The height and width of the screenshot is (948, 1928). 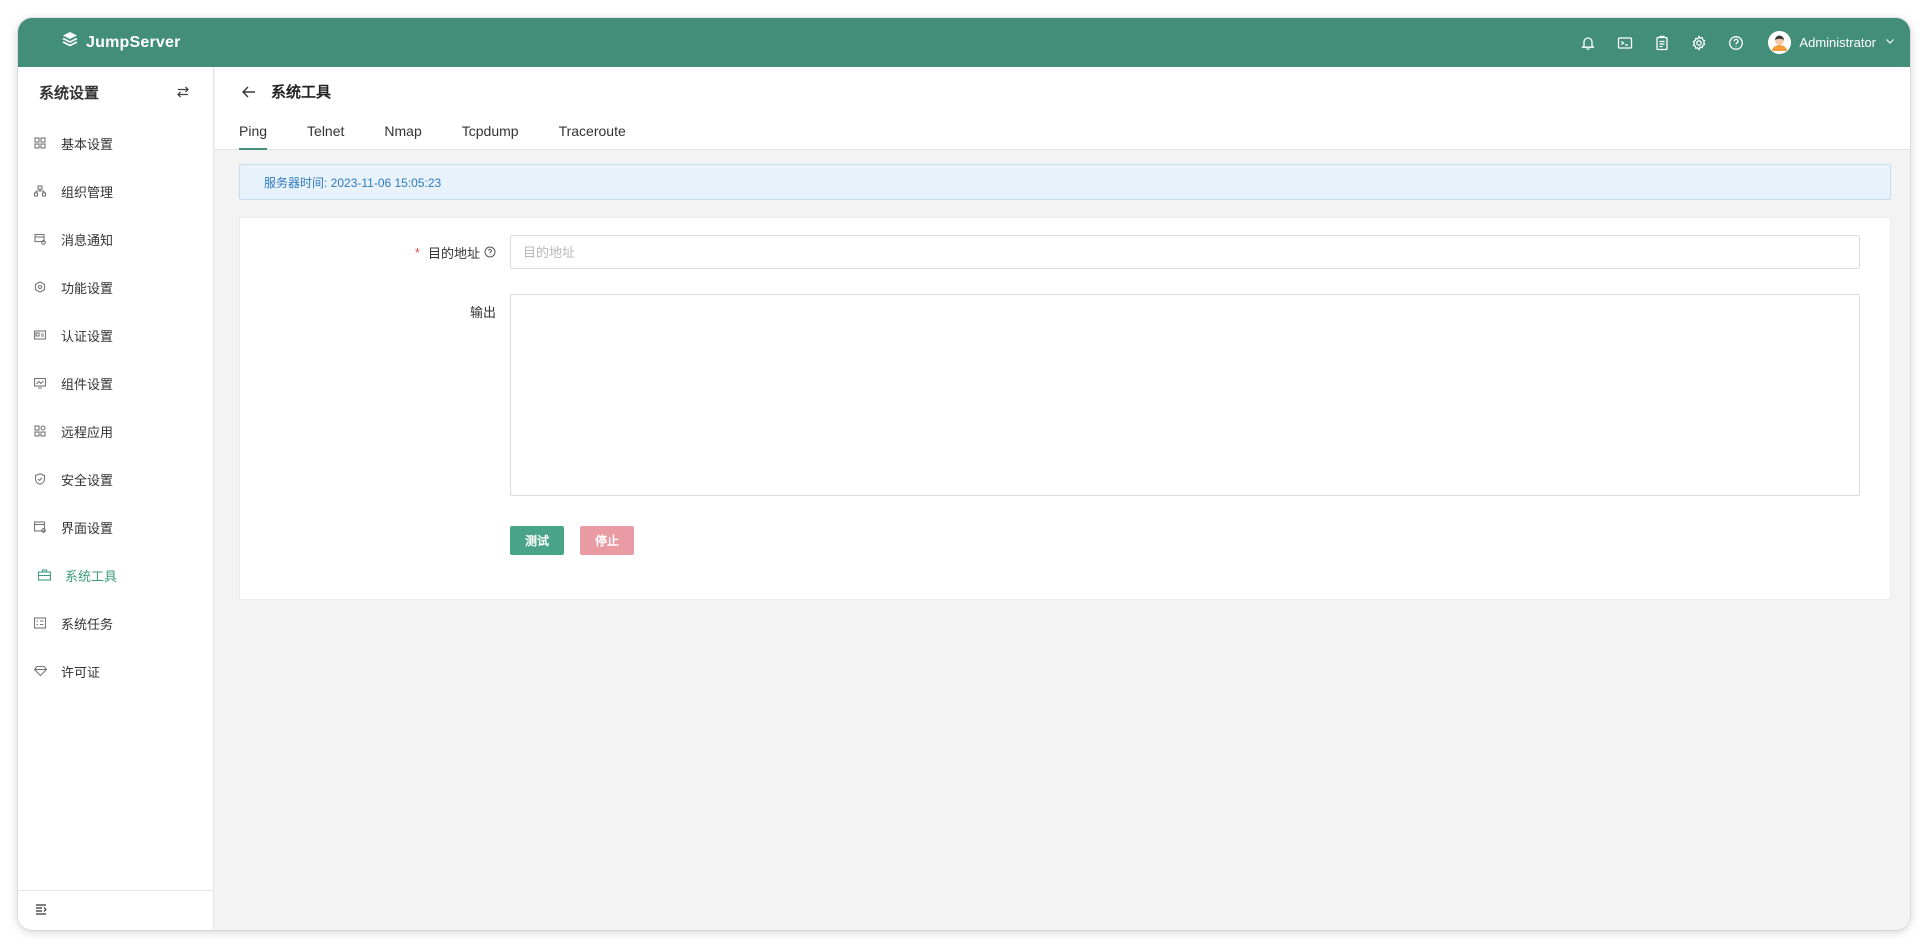 I want to click on avatar, so click(x=1780, y=42).